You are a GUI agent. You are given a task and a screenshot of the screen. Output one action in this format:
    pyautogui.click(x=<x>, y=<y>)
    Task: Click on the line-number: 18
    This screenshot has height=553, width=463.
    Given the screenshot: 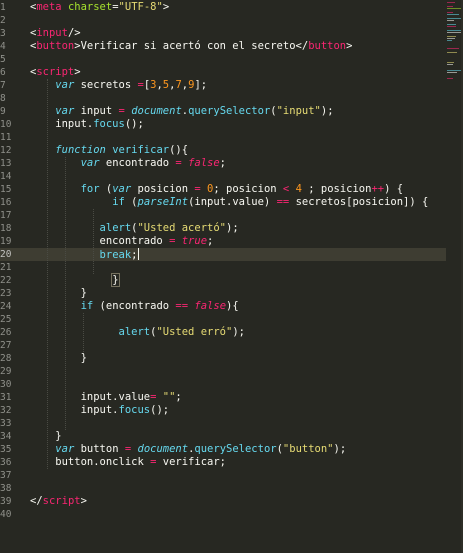 What is the action you would take?
    pyautogui.click(x=6, y=228)
    